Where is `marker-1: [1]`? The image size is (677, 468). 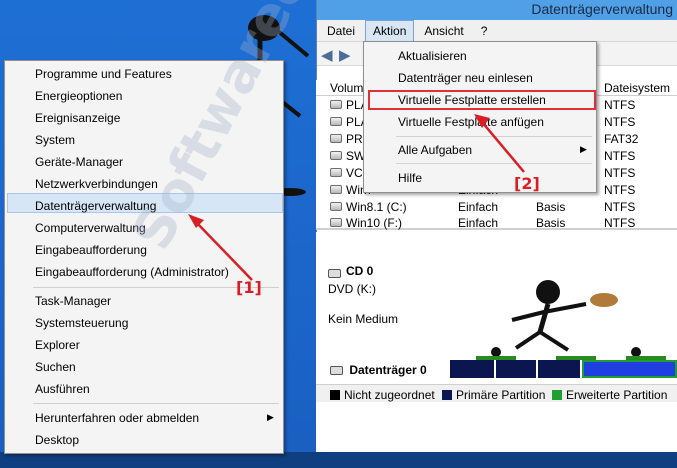 marker-1: [1] is located at coordinates (249, 287).